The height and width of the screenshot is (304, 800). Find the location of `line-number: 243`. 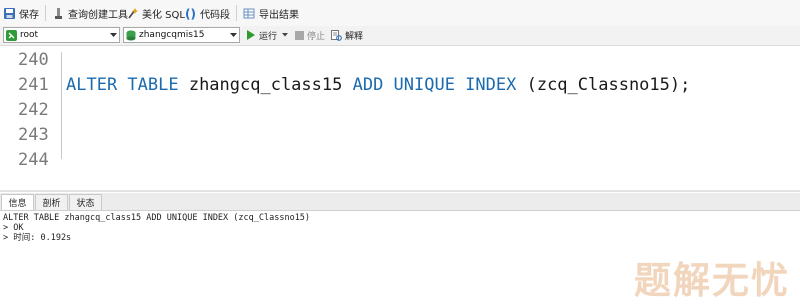

line-number: 243 is located at coordinates (33, 135).